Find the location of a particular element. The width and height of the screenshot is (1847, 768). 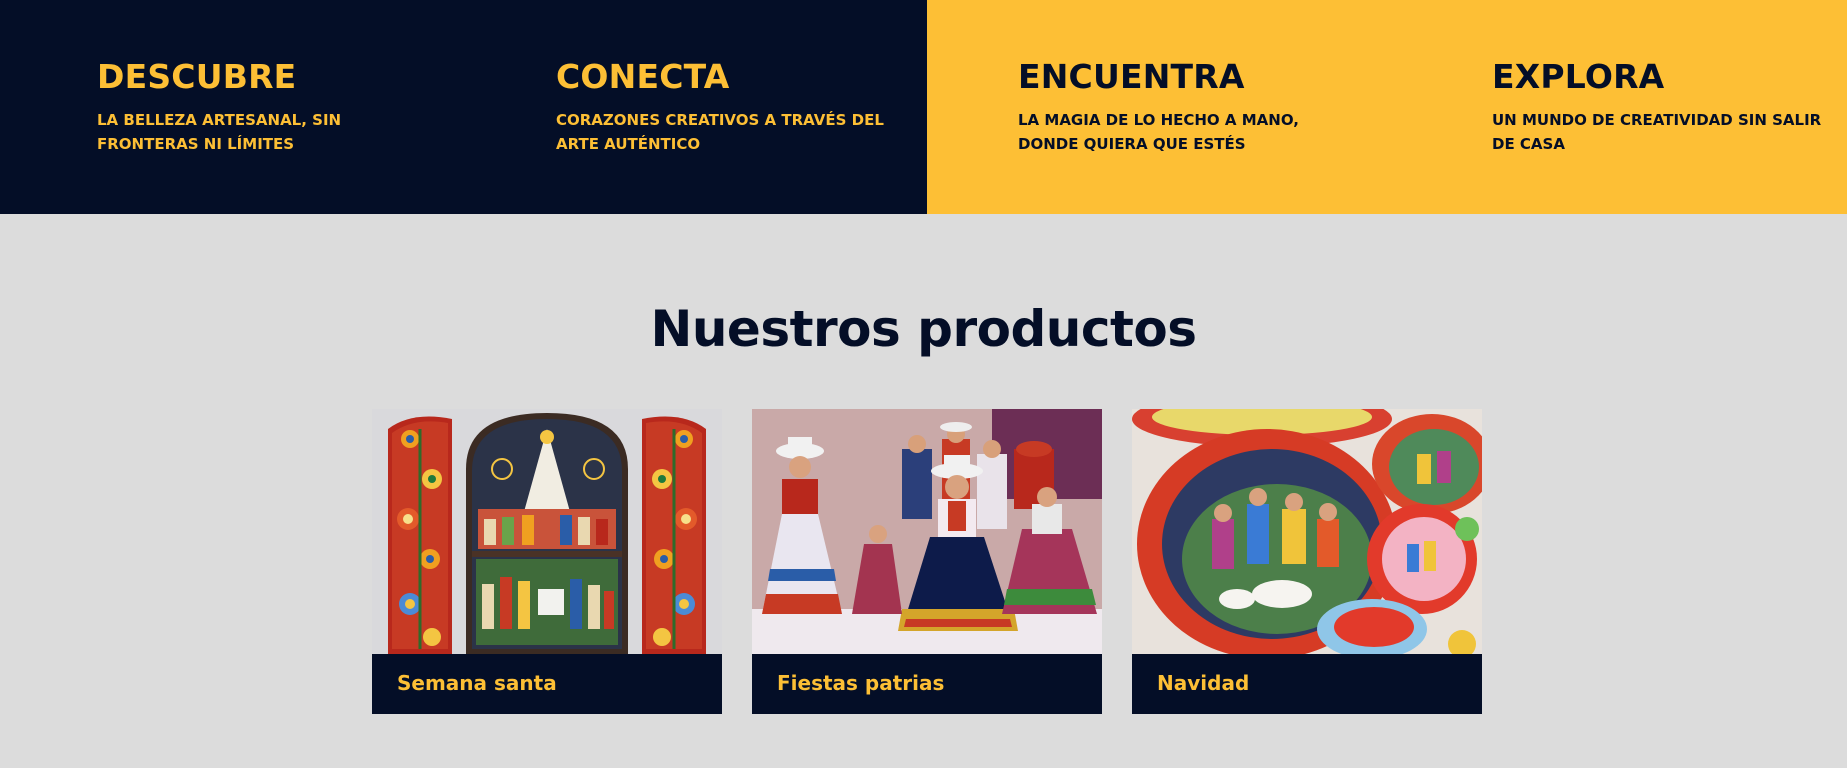

product-card-navidad: Navidad is located at coordinates (1307, 561).